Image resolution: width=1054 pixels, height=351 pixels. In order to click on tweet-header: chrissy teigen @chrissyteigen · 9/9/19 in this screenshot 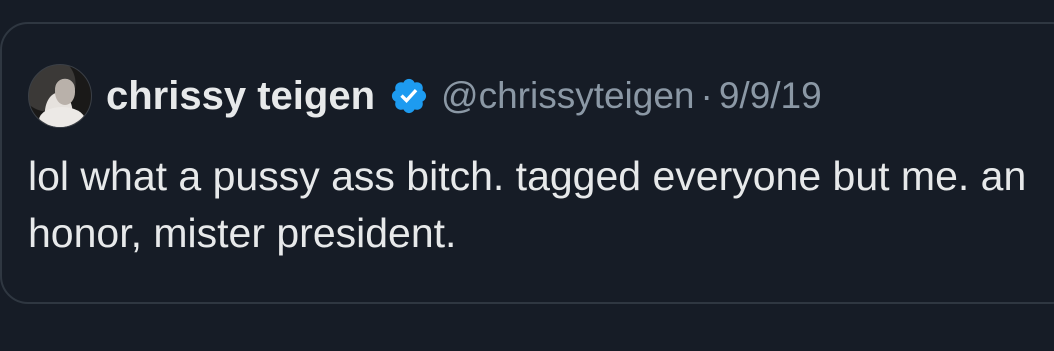, I will do `click(425, 96)`.